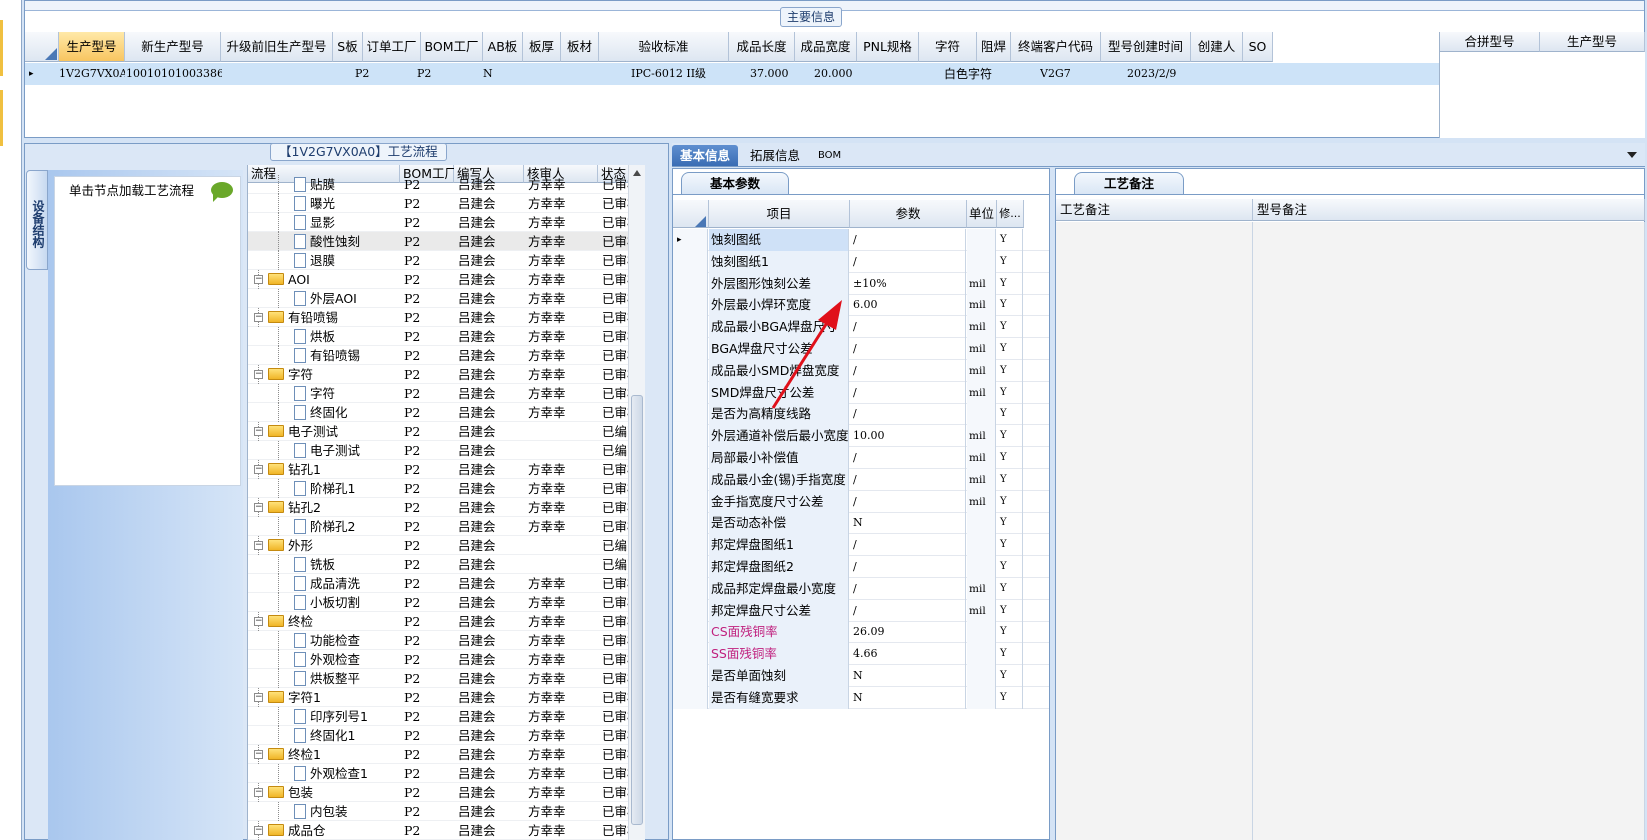 Image resolution: width=1647 pixels, height=840 pixels. What do you see at coordinates (1632, 155) in the screenshot?
I see `tab-dropdown-icon` at bounding box center [1632, 155].